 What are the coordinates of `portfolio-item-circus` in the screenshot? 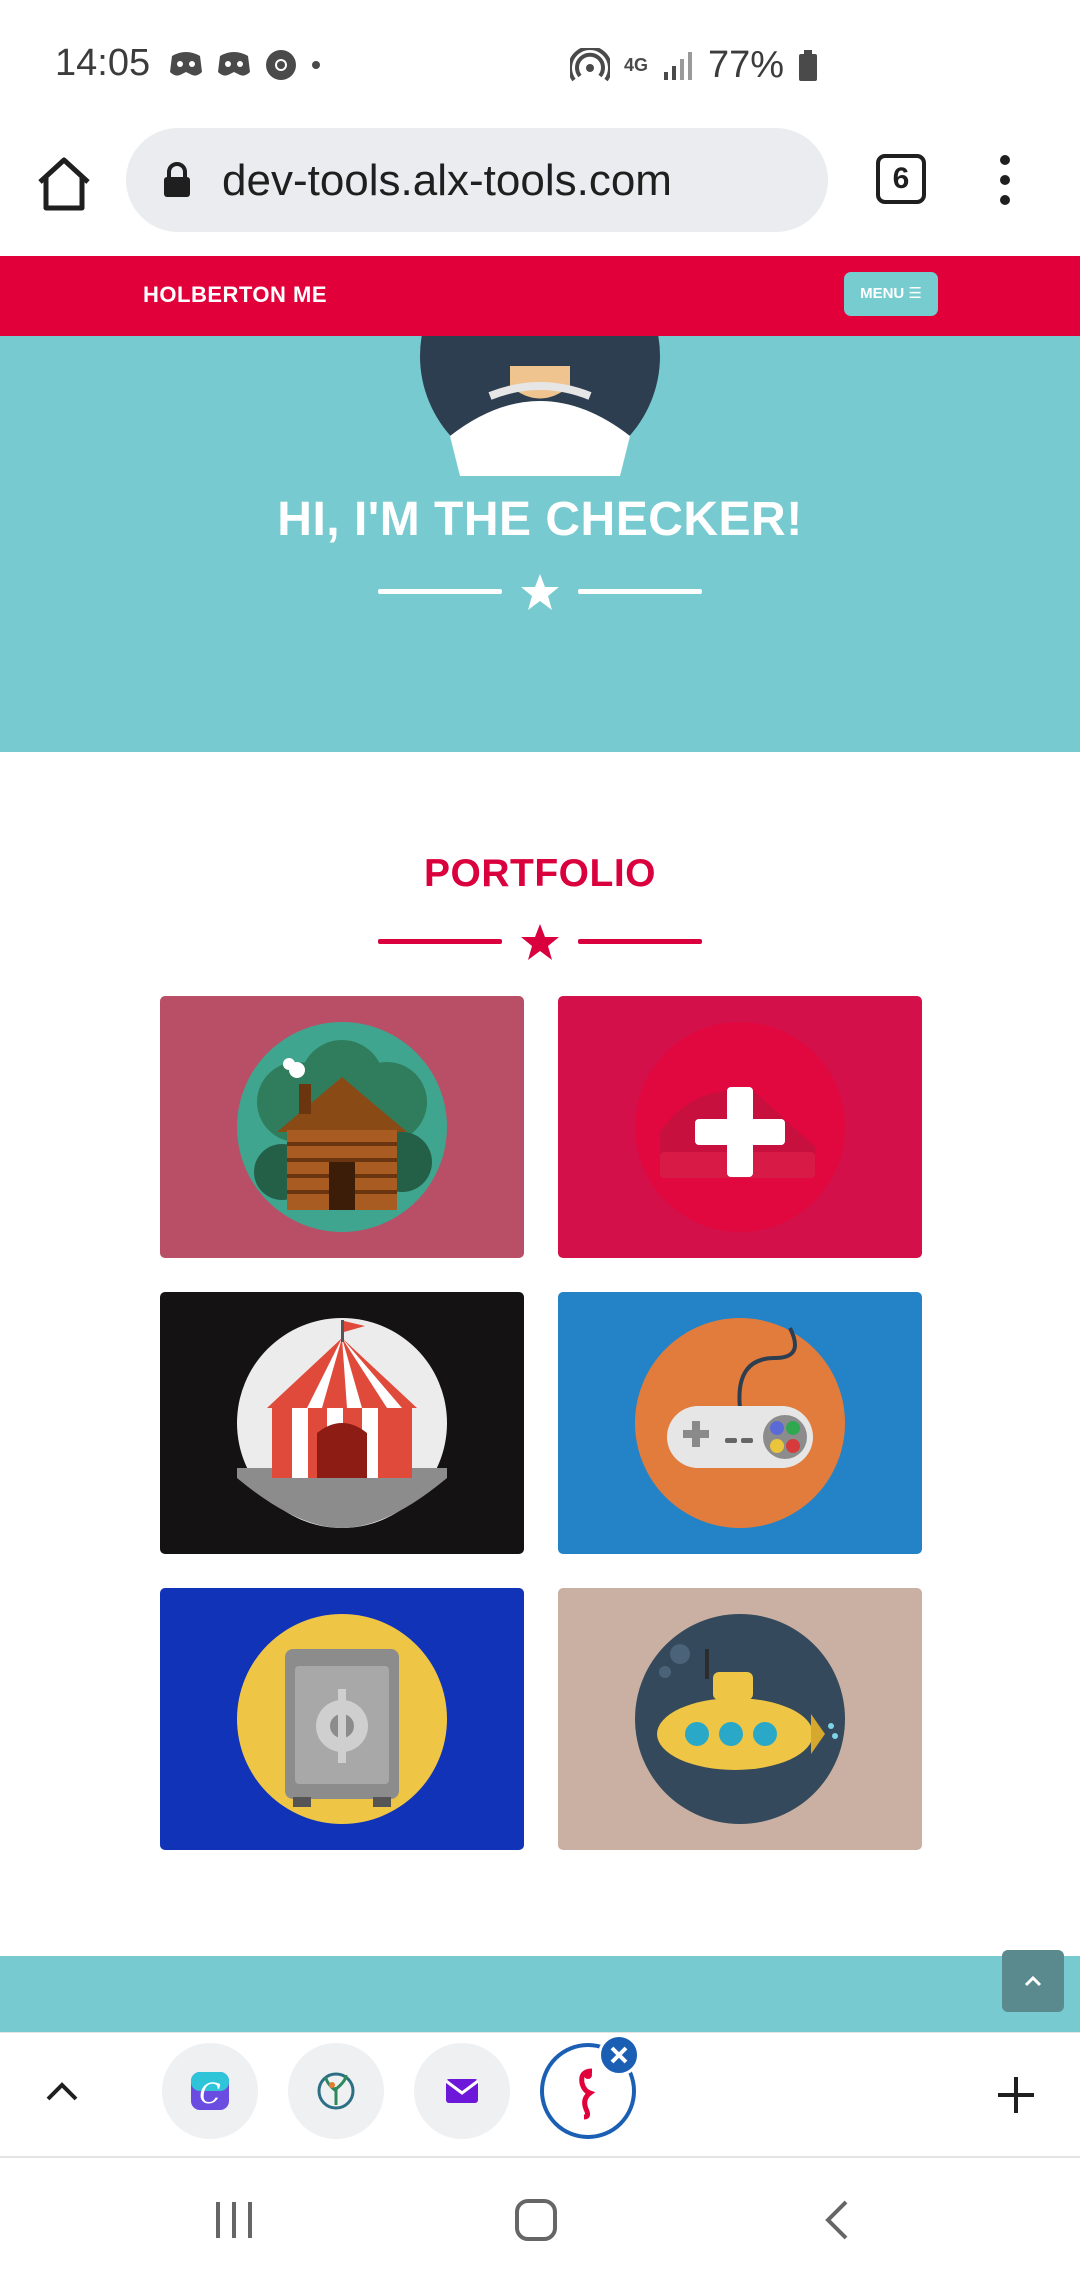 It's located at (342, 1423).